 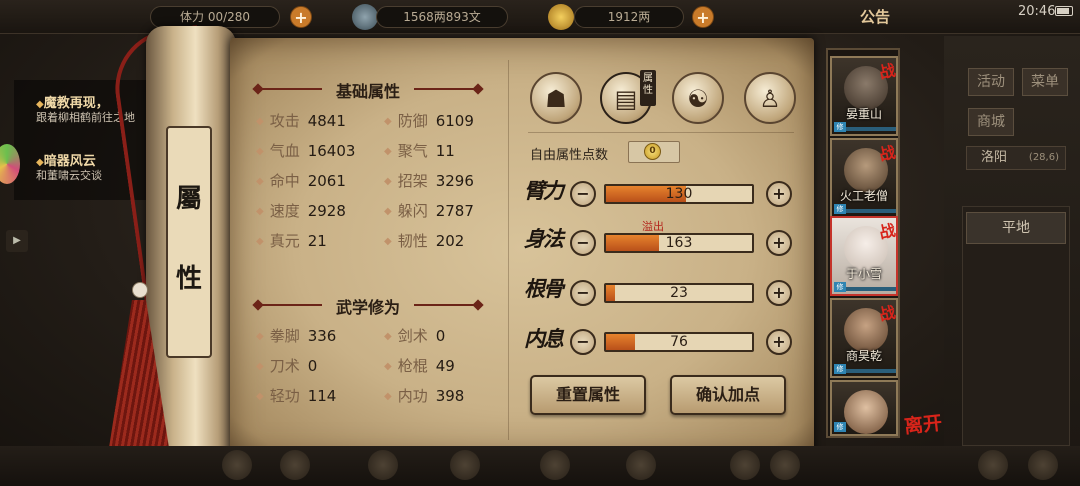 I want to click on avatar, so click(x=866, y=412).